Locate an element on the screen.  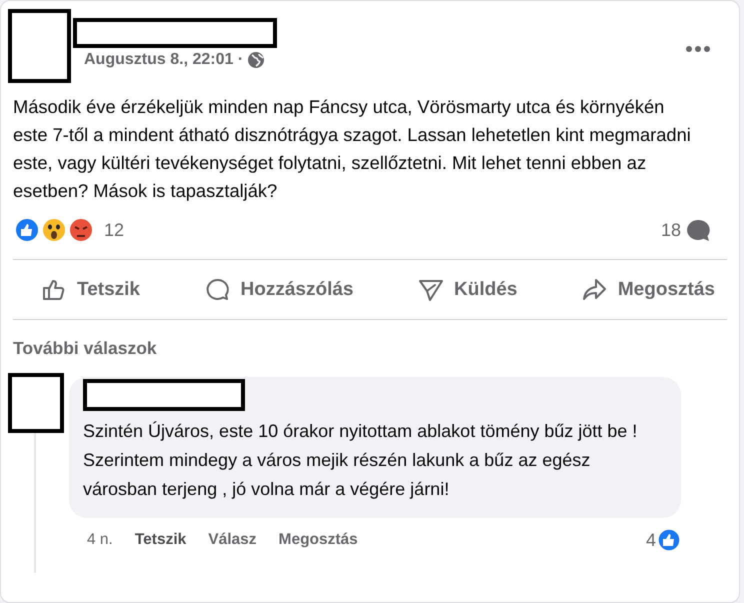
comment-action-link: Megosztás is located at coordinates (318, 540).